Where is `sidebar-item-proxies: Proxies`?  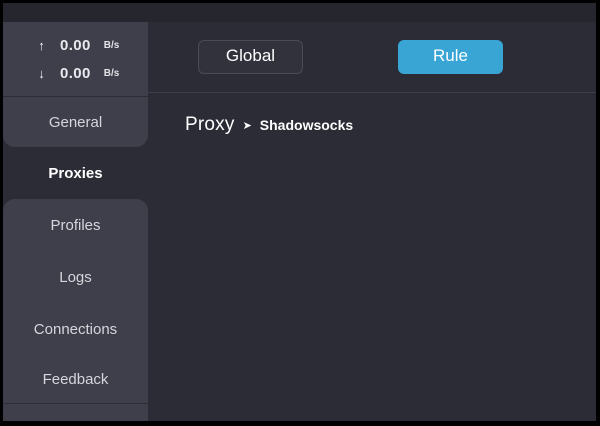 sidebar-item-proxies: Proxies is located at coordinates (75, 173).